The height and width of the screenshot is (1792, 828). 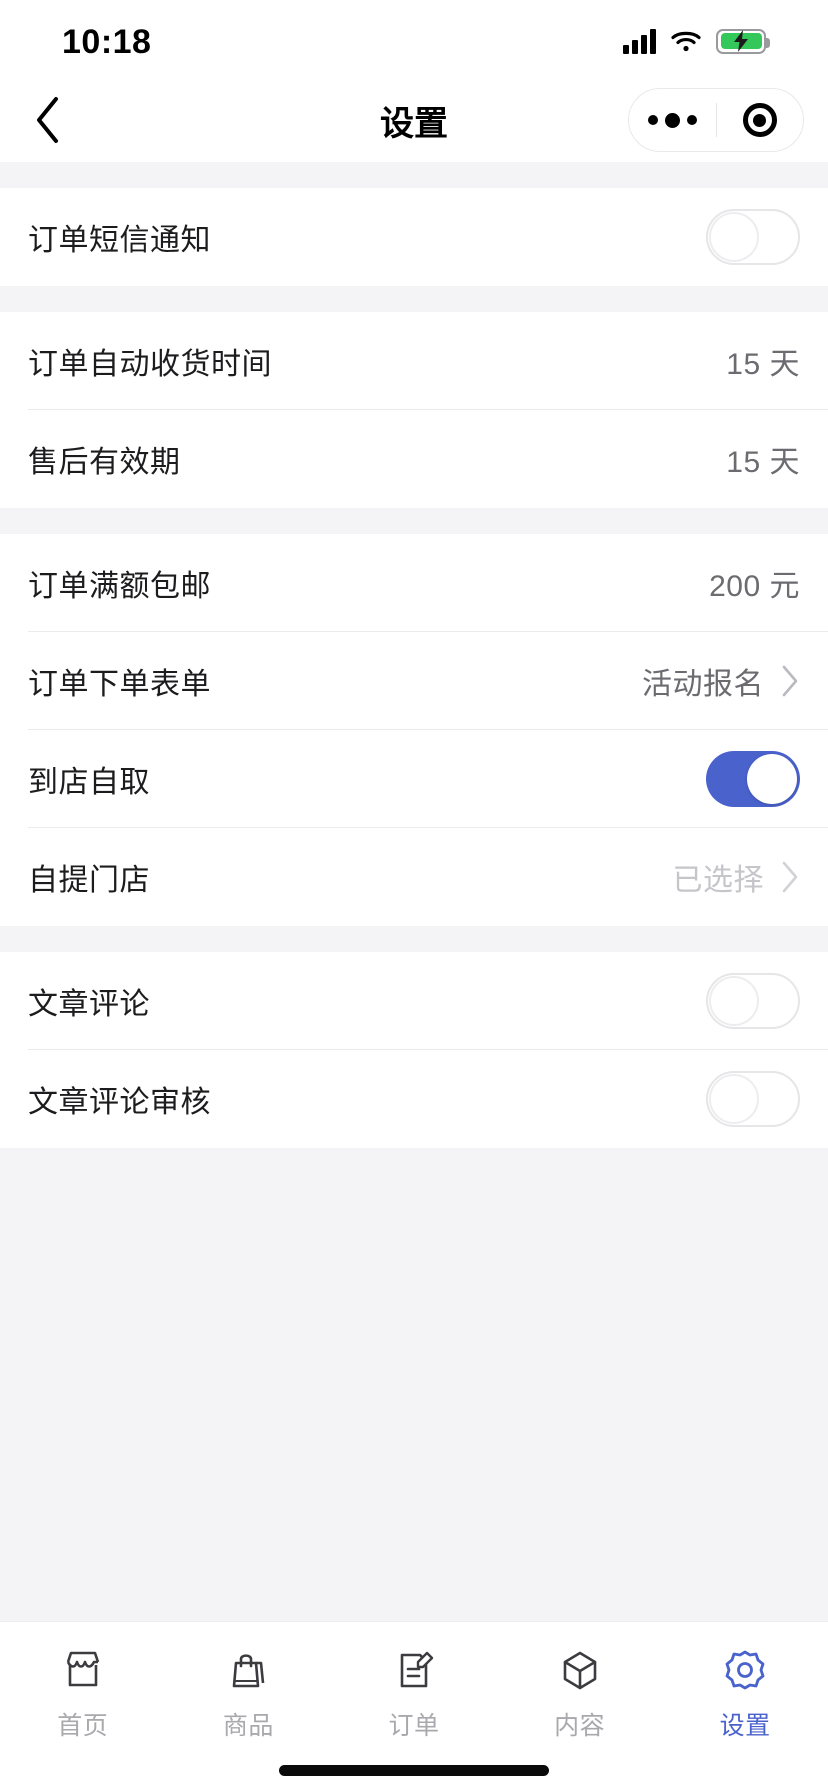 I want to click on row-control: 已选择, so click(x=737, y=877).